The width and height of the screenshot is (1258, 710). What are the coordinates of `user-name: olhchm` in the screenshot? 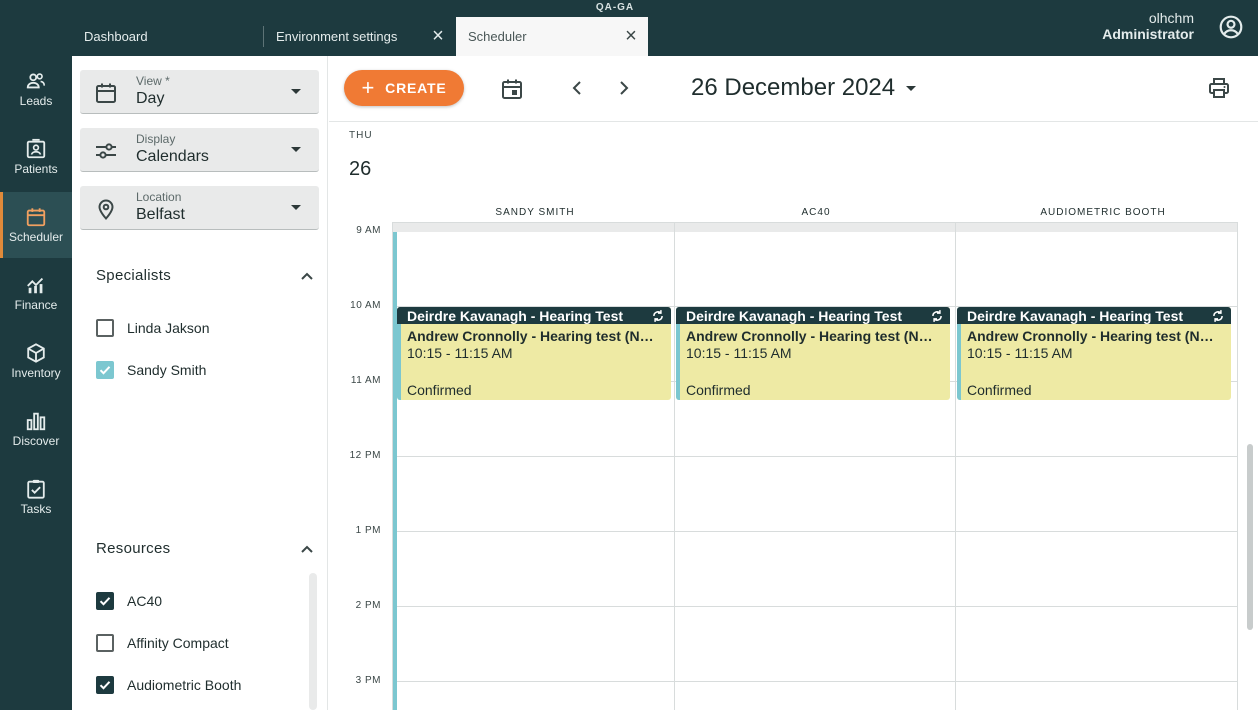 It's located at (1171, 18).